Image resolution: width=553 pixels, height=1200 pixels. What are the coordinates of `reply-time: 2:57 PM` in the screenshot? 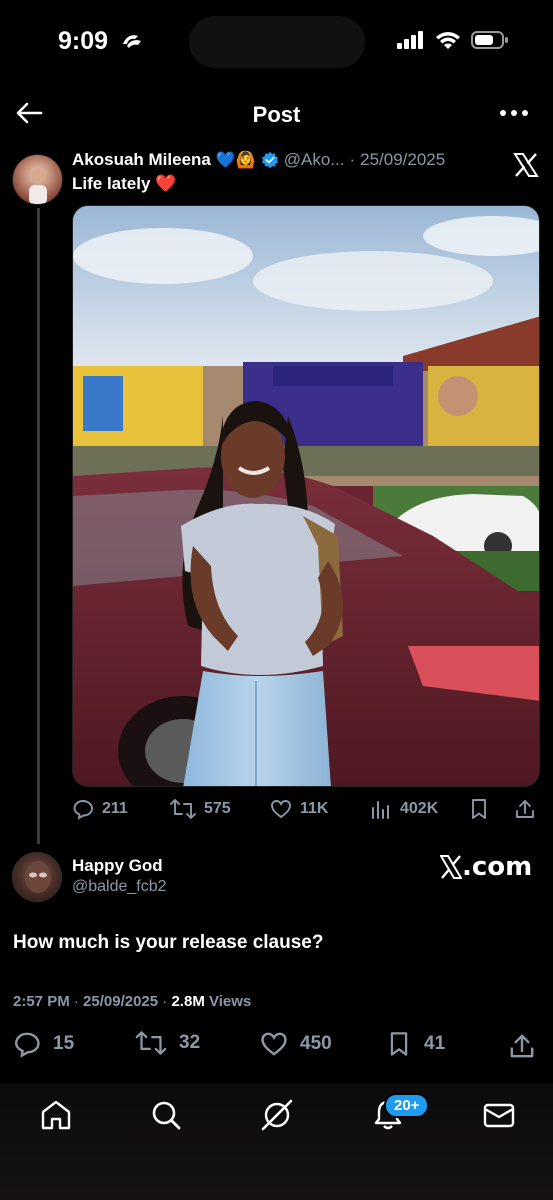 It's located at (41, 1001).